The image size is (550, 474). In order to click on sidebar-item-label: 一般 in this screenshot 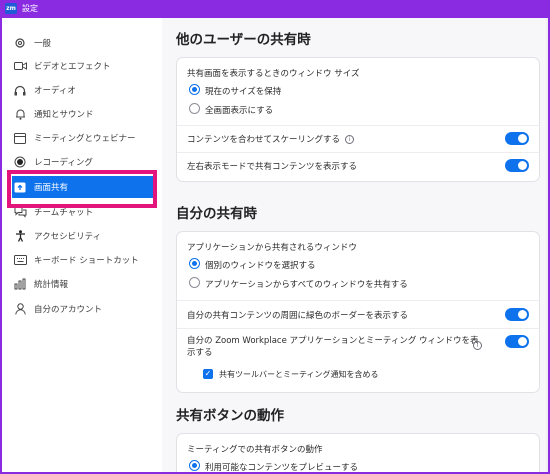, I will do `click(43, 44)`.